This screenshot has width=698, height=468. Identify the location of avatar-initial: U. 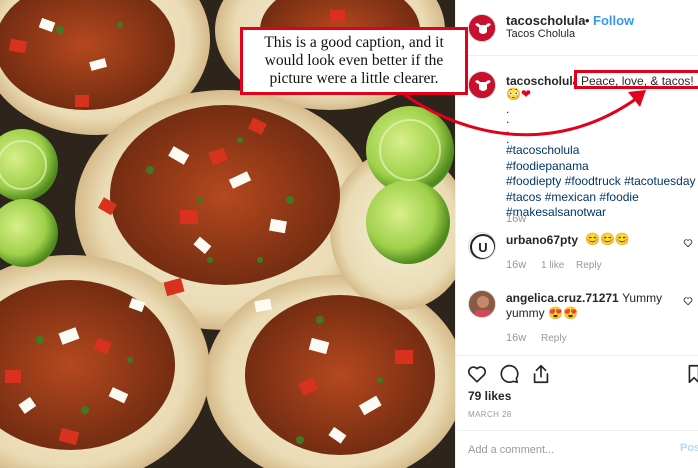
(482, 247).